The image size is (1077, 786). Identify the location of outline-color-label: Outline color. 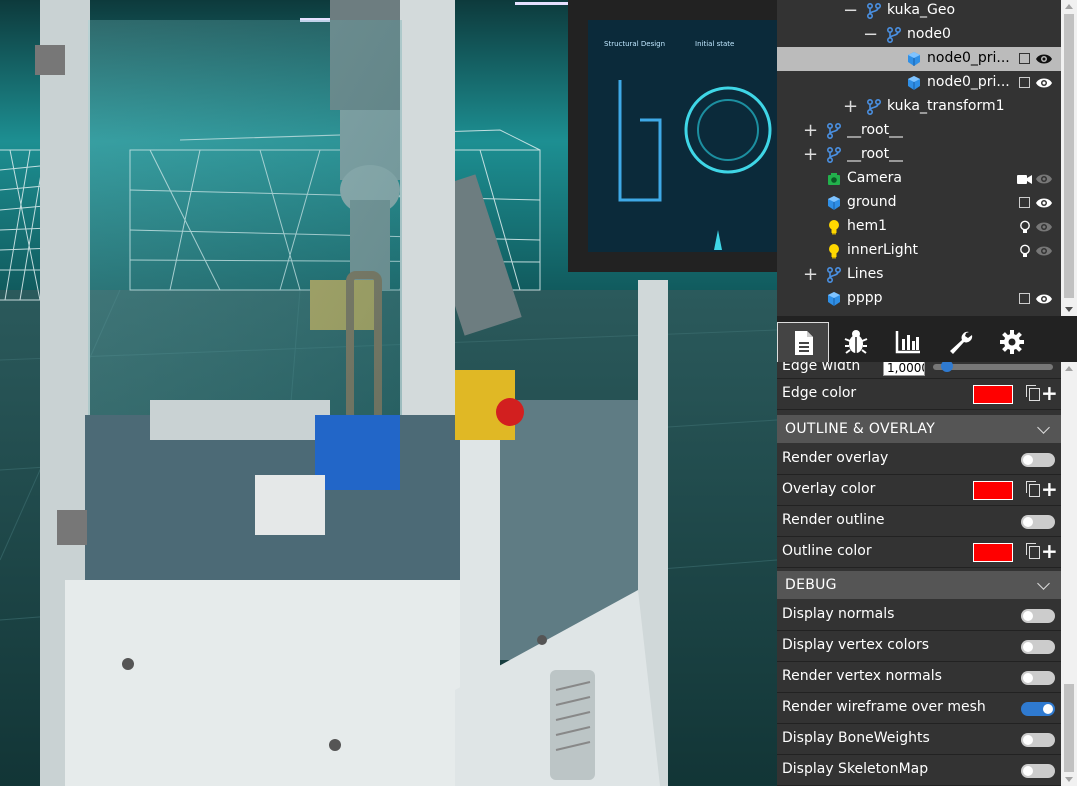
(827, 551).